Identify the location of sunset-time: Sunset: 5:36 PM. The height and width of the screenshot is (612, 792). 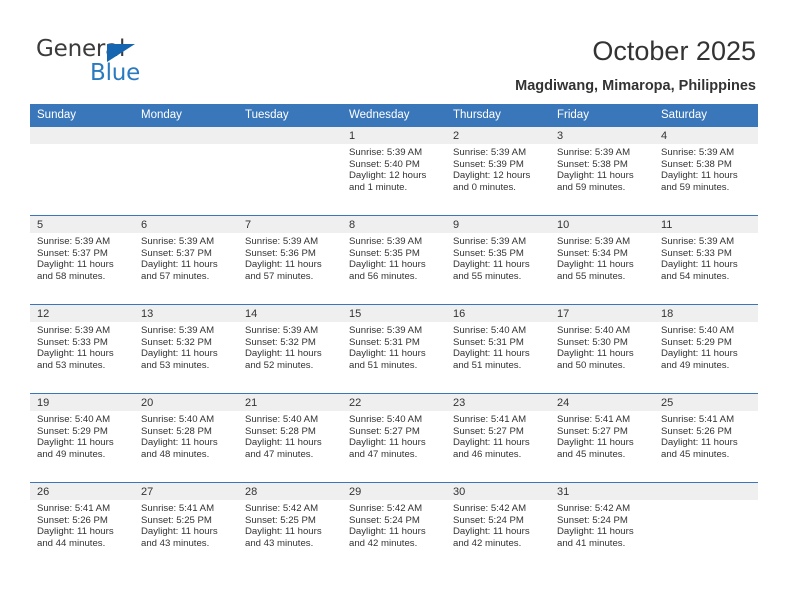
(280, 253).